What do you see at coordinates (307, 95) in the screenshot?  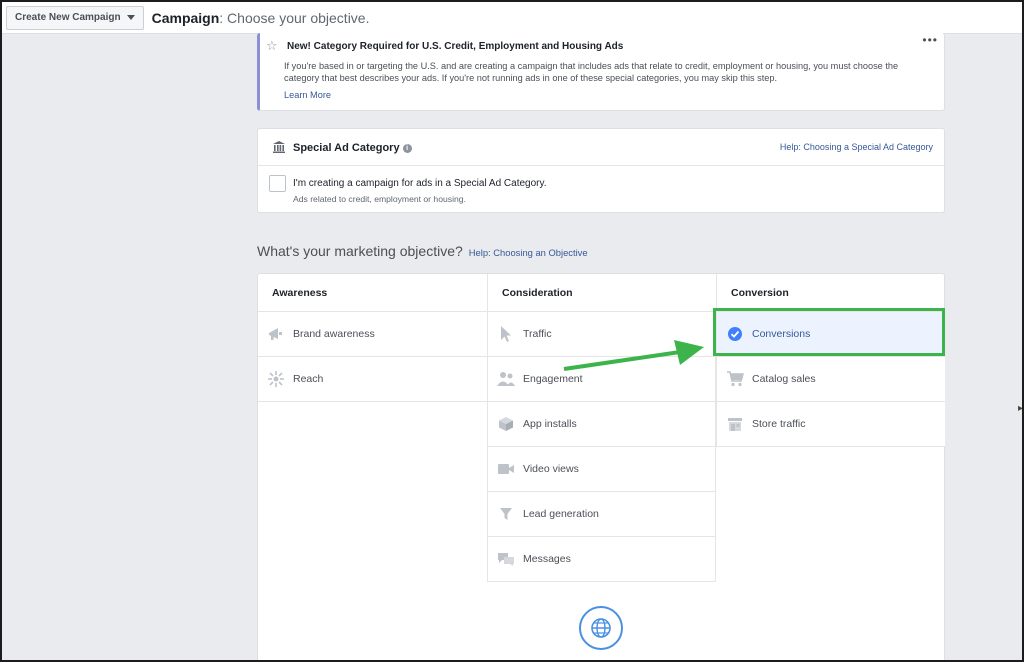 I see `learn-more-link: Learn More` at bounding box center [307, 95].